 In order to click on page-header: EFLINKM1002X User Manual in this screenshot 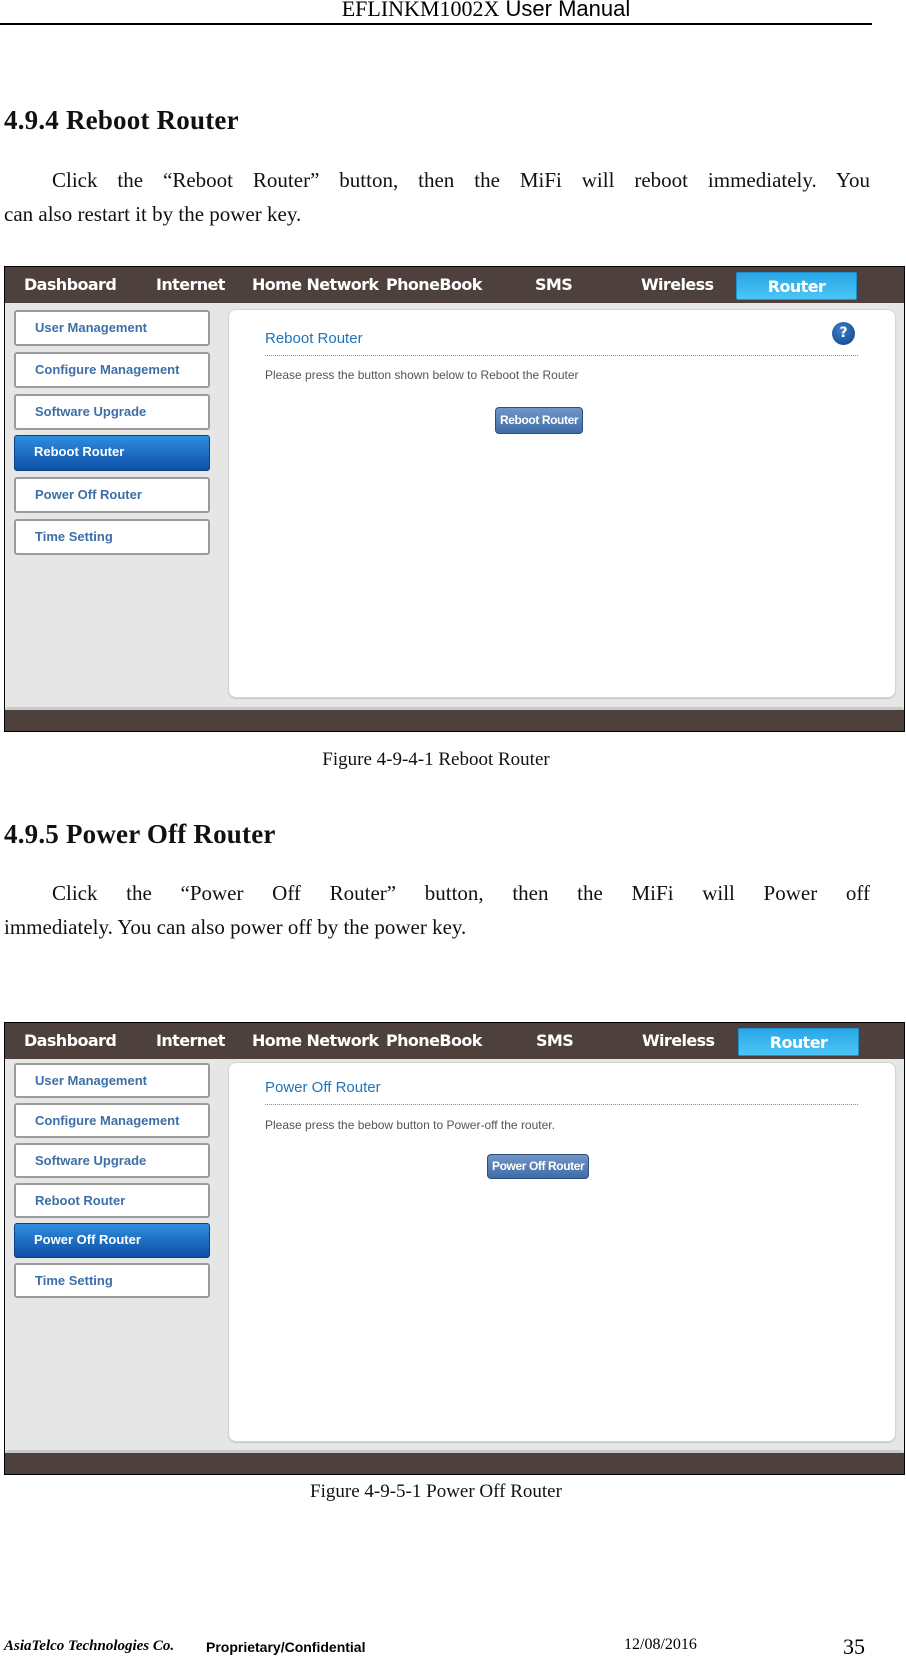, I will do `click(436, 12)`.